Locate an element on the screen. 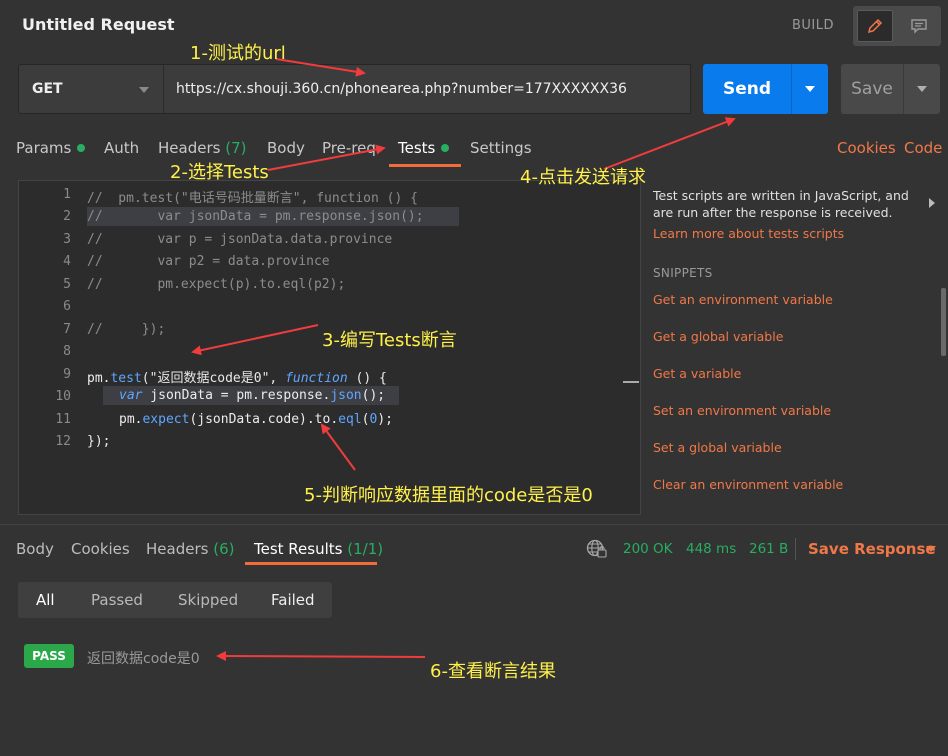 This screenshot has width=948, height=756. comment-icon is located at coordinates (919, 26).